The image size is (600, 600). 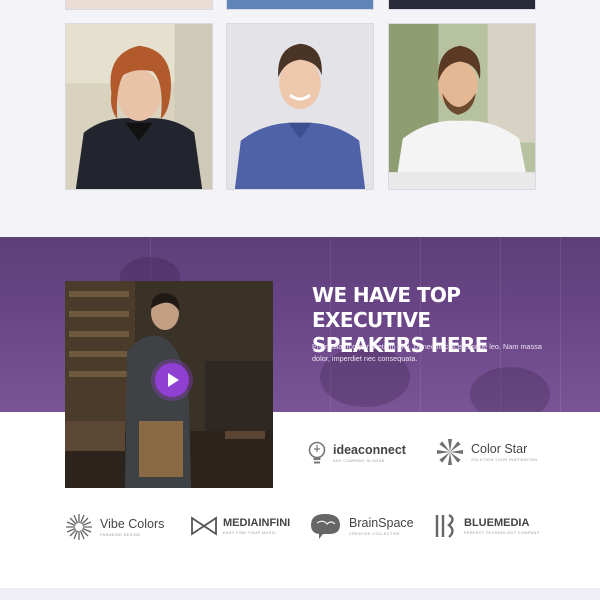 What do you see at coordinates (462, 106) in the screenshot?
I see `speaker-photo-white-shirt` at bounding box center [462, 106].